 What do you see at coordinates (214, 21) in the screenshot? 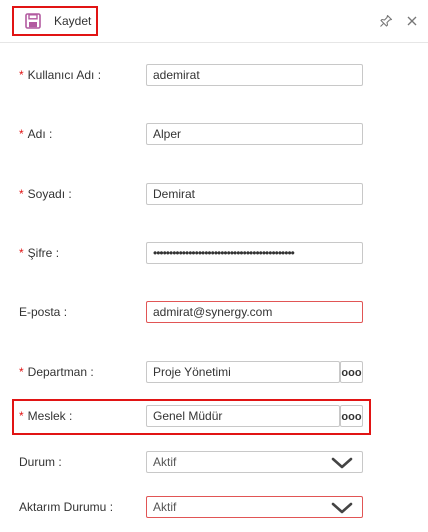
I see `toolbar: Kaydet` at bounding box center [214, 21].